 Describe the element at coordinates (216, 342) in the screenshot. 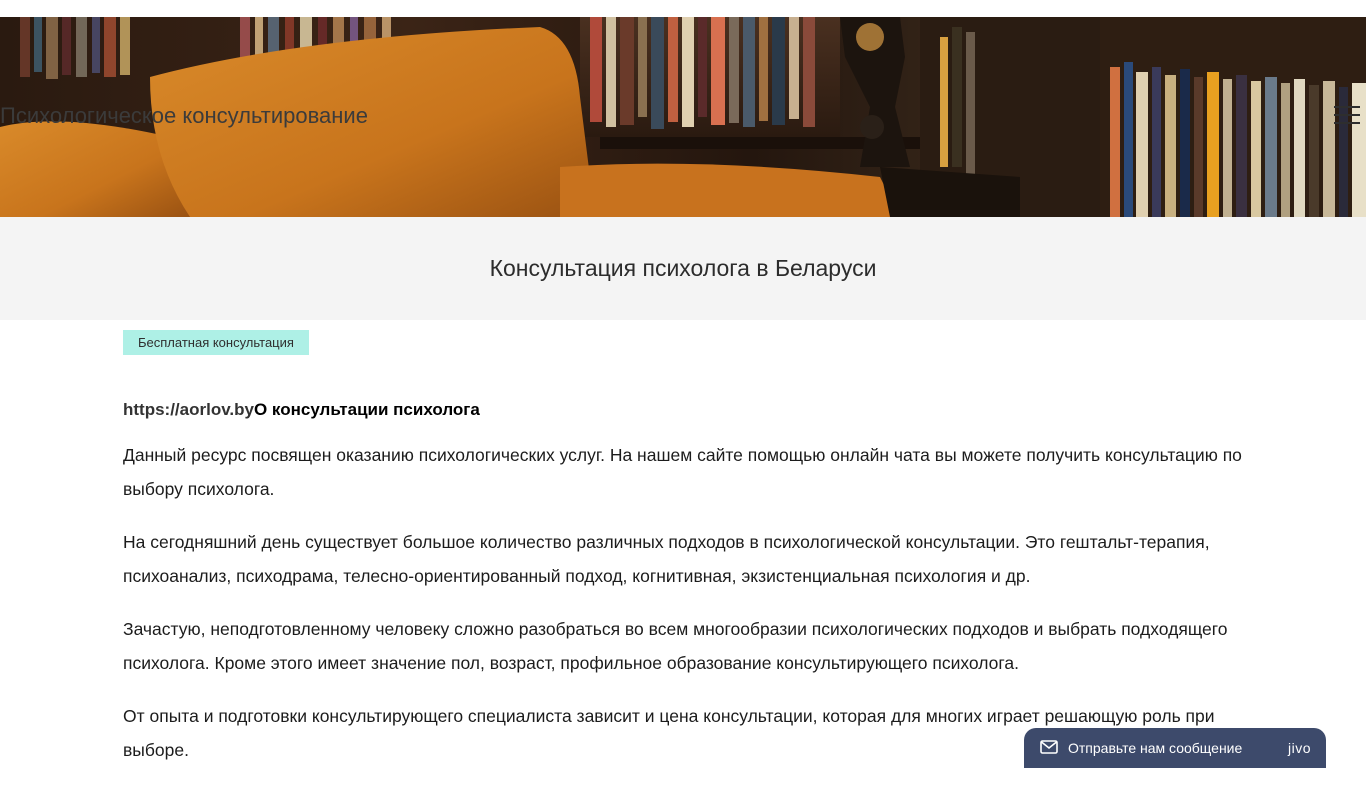

I see `category-tag: Бесплатная консультация` at that location.